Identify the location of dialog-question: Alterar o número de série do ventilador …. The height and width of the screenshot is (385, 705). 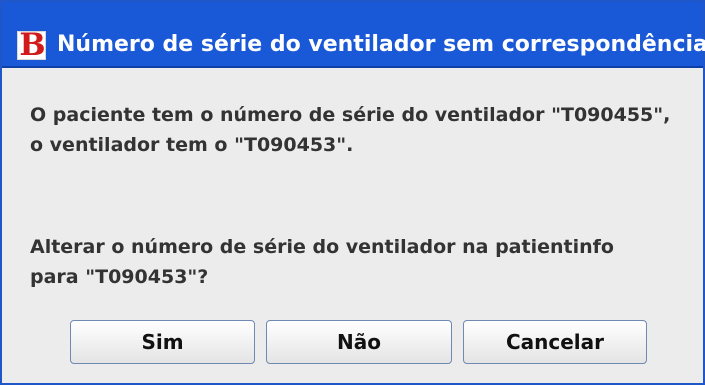
(322, 262).